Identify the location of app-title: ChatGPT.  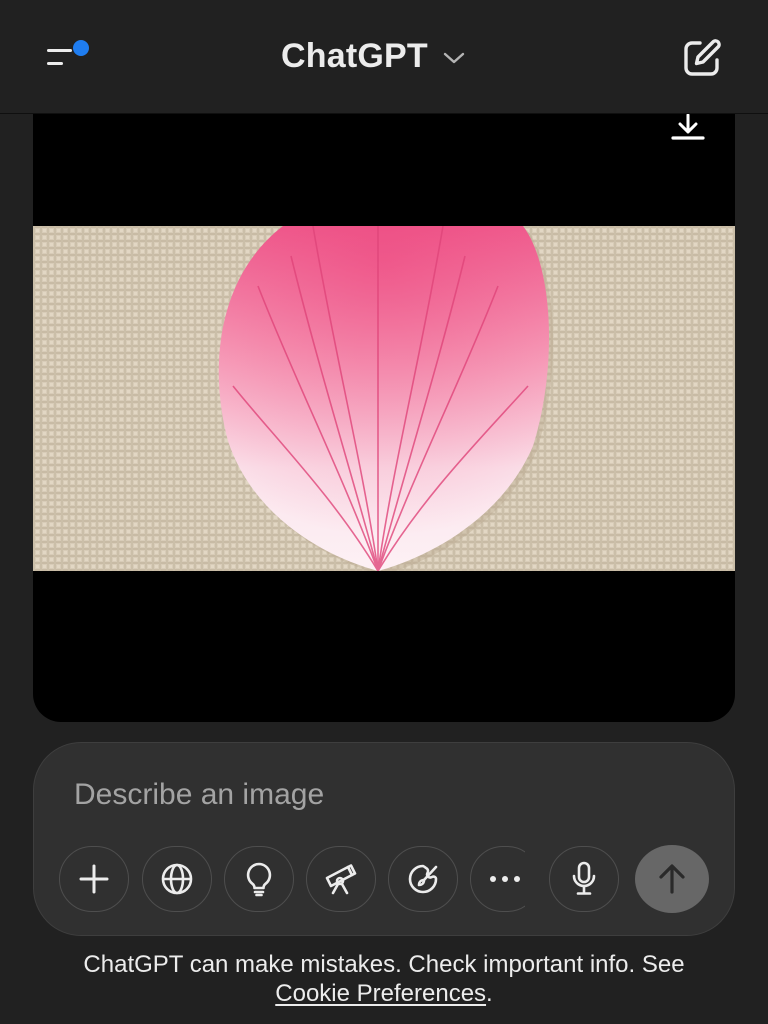
(354, 55).